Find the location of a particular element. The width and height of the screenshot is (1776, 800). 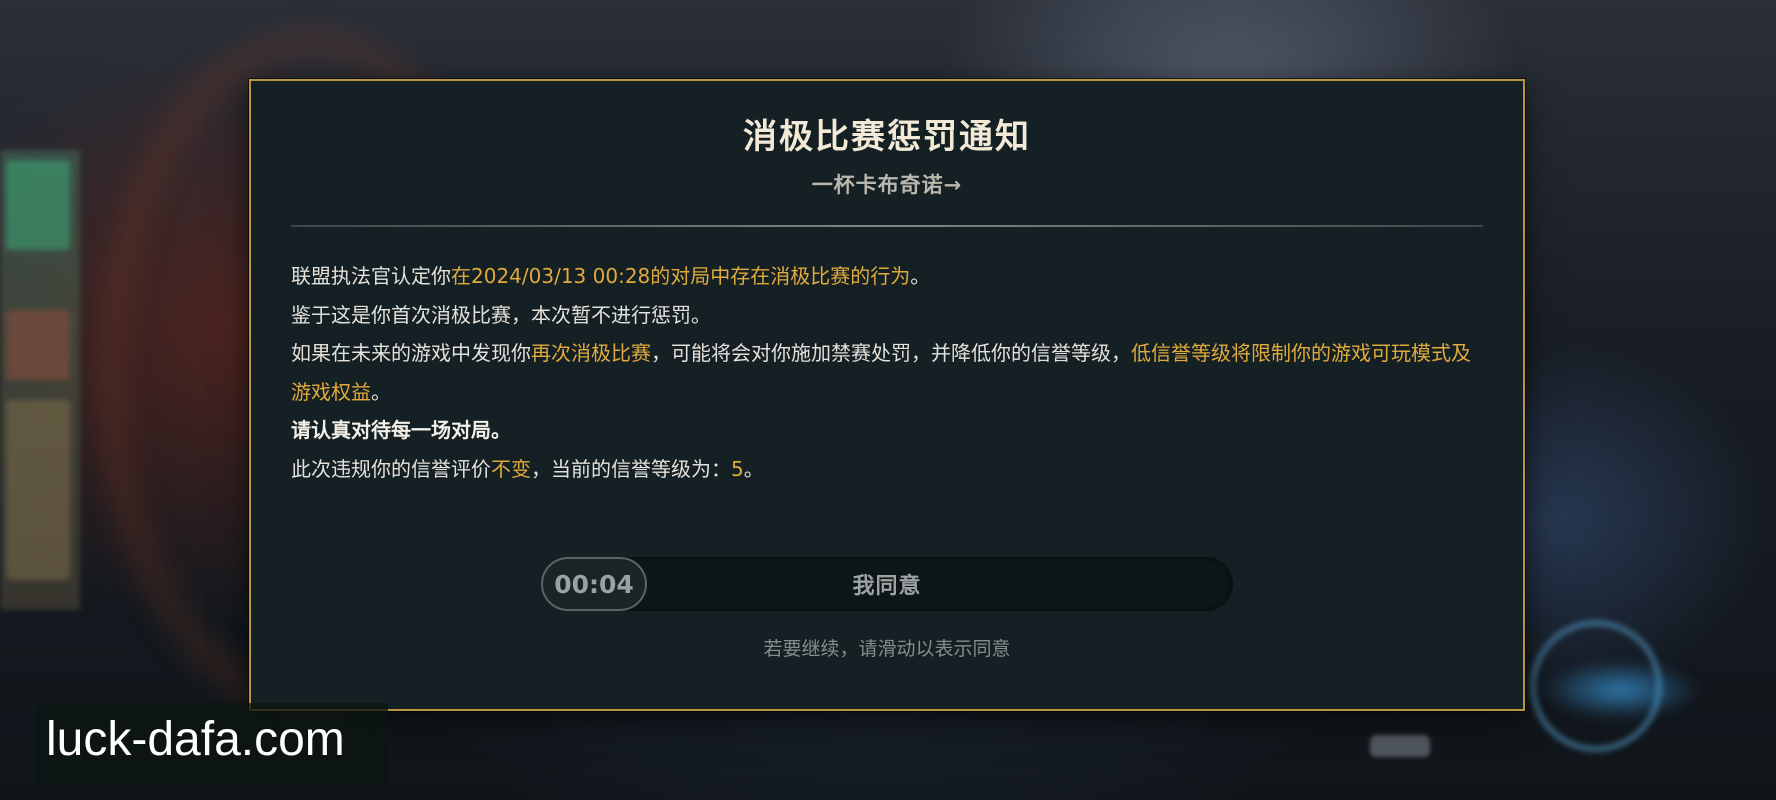

agree-slider: 我同意 00:04 is located at coordinates (887, 584).